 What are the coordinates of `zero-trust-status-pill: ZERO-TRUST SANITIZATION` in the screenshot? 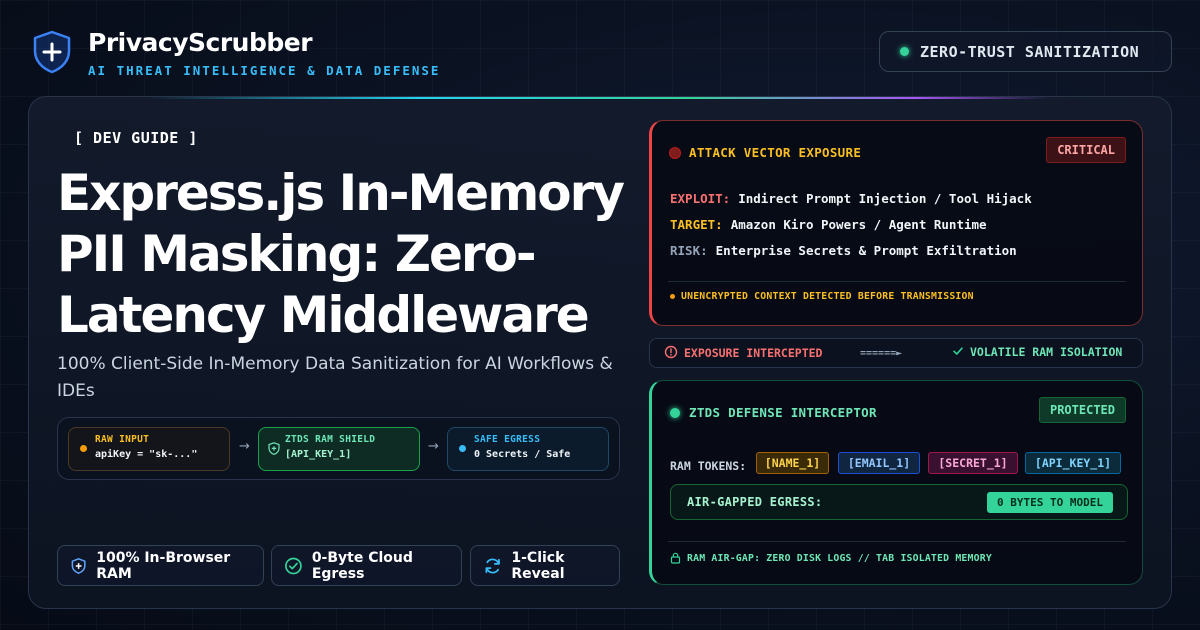 It's located at (1025, 51).